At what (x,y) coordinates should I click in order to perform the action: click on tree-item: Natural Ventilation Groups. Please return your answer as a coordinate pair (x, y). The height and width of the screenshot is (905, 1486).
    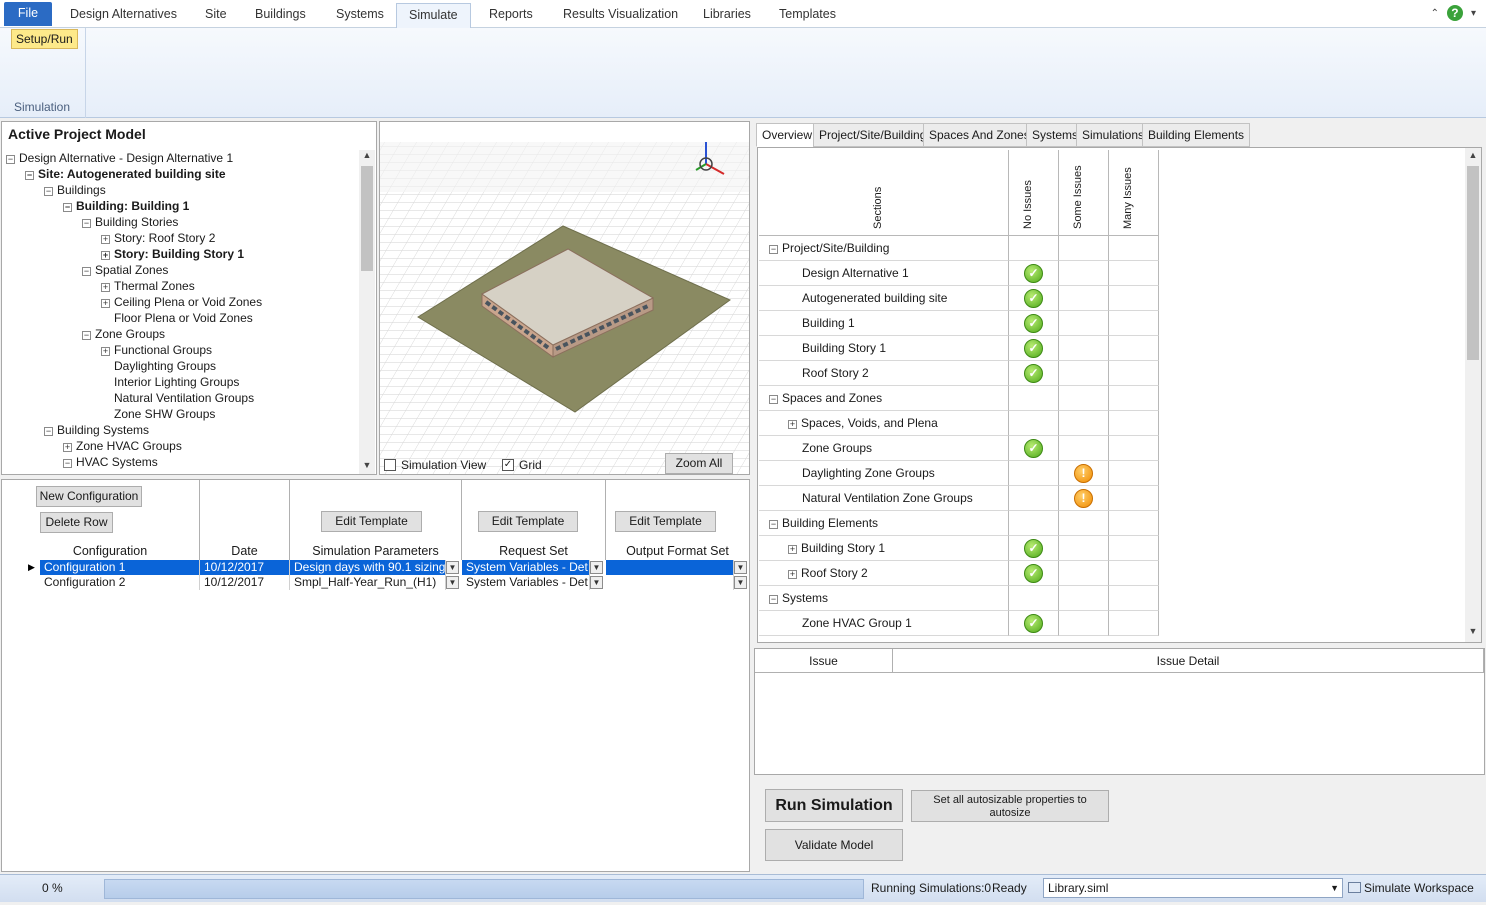
    Looking at the image, I should click on (177, 398).